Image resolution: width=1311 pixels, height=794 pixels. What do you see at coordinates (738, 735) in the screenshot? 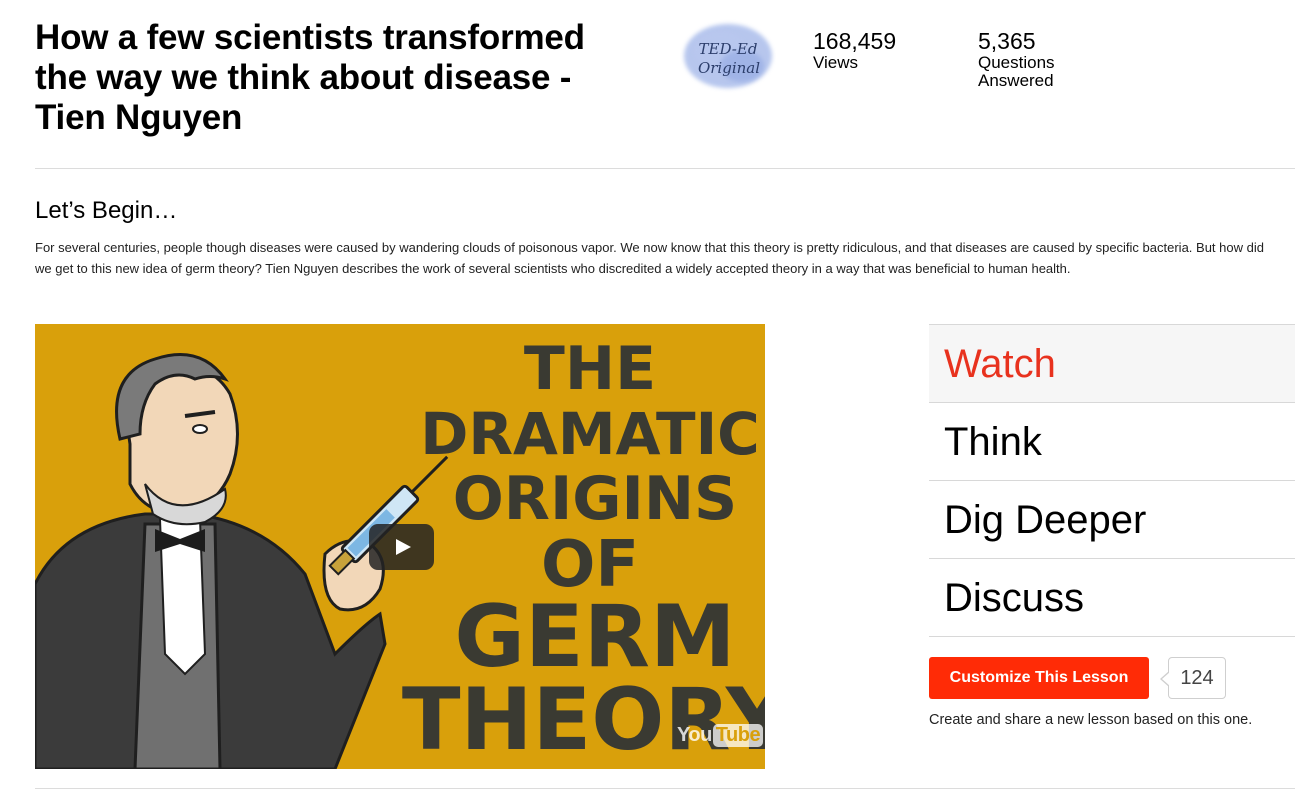
I see `youtube-logo-tube: Tube` at bounding box center [738, 735].